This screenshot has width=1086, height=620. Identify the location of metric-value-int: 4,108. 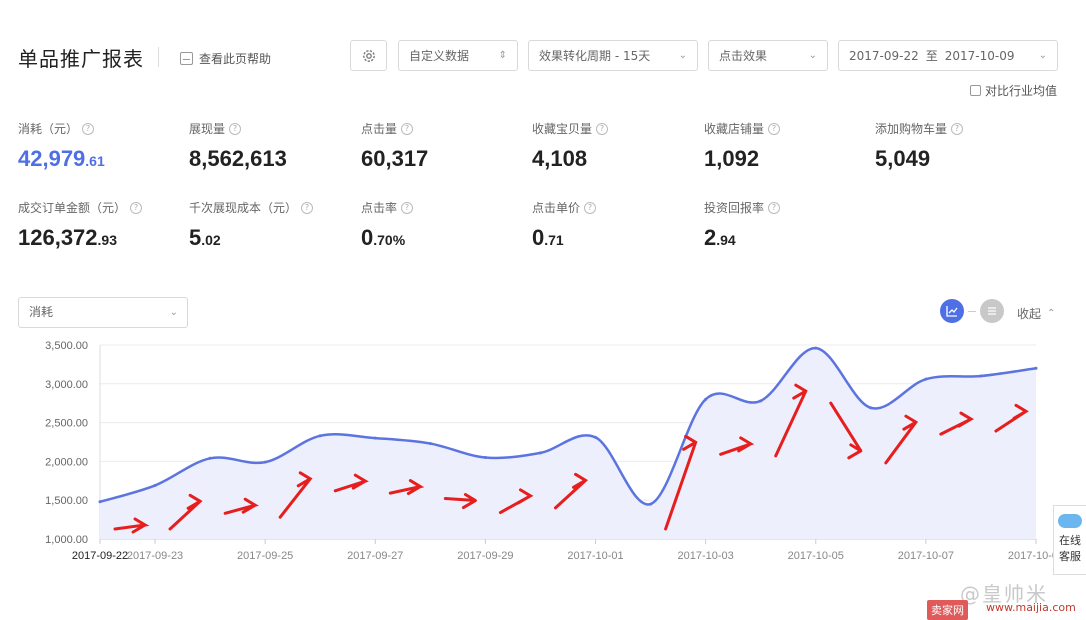
(560, 158).